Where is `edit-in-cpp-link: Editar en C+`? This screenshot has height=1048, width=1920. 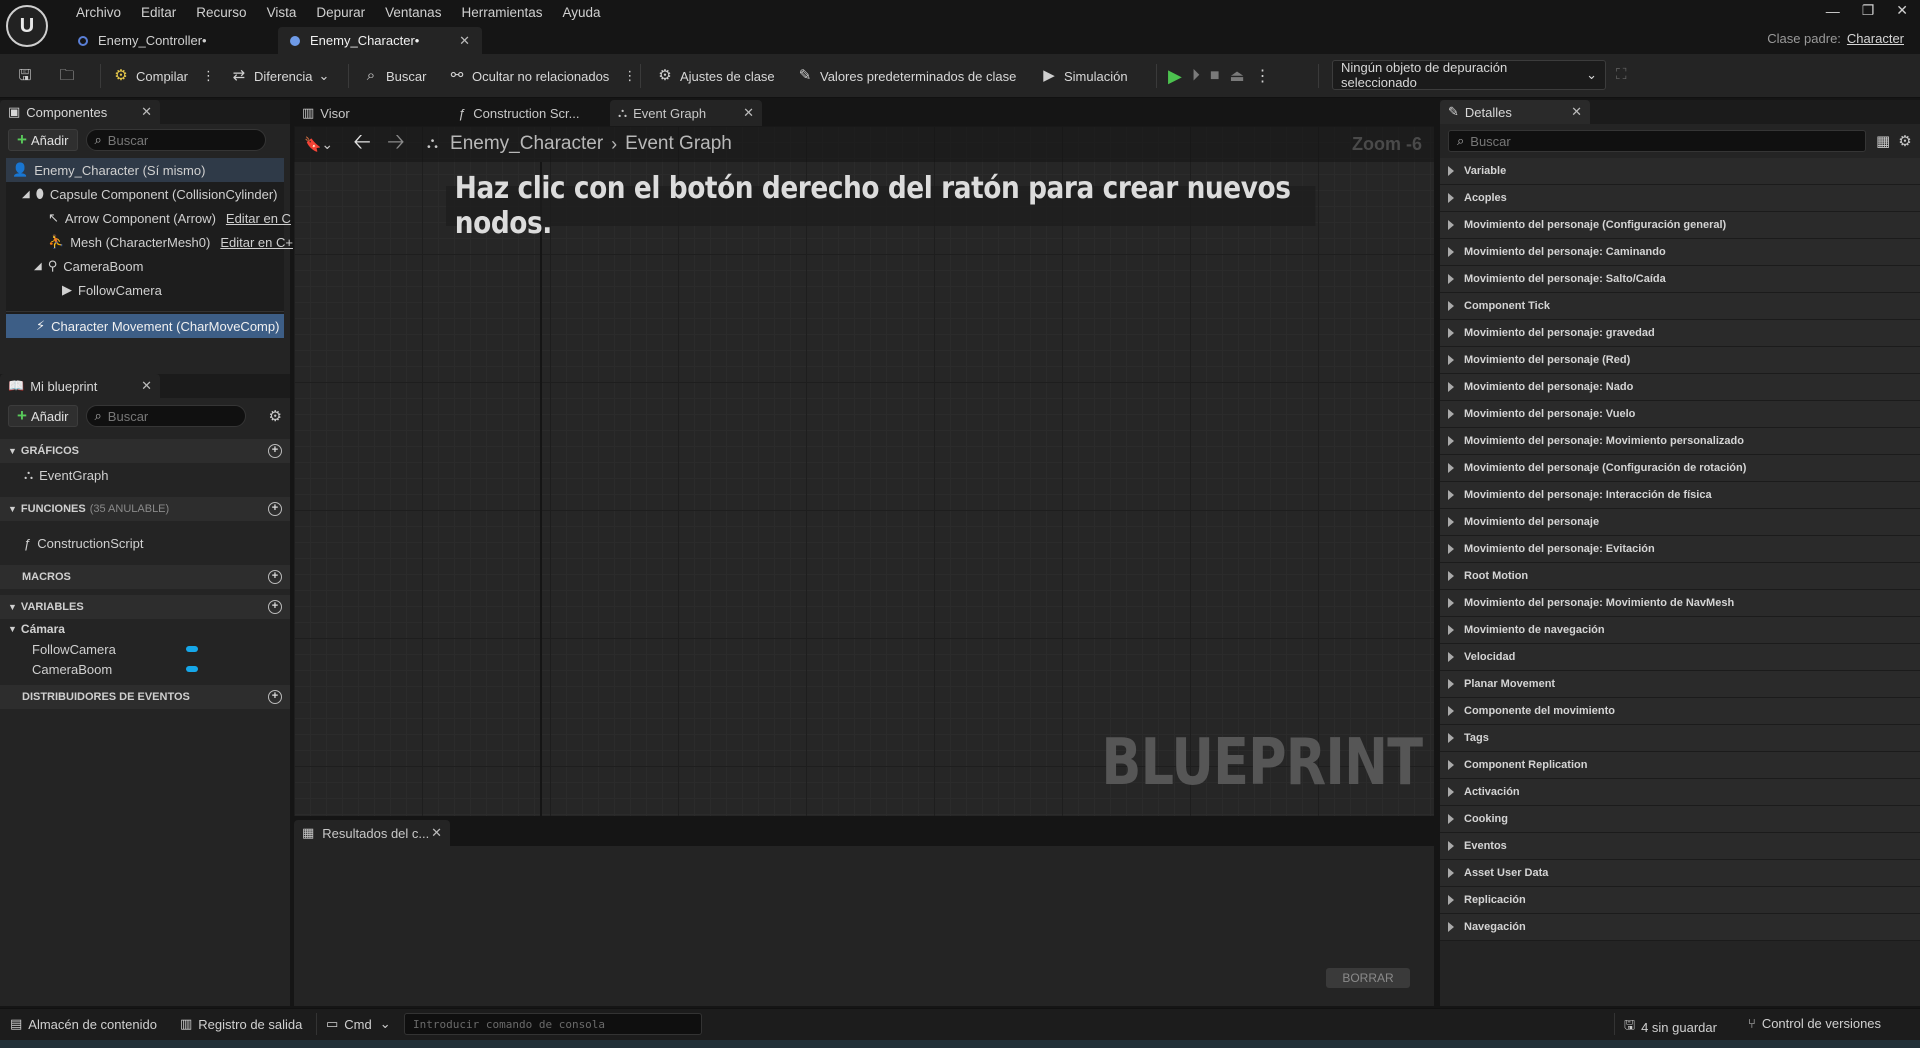 edit-in-cpp-link: Editar en C+ is located at coordinates (256, 242).